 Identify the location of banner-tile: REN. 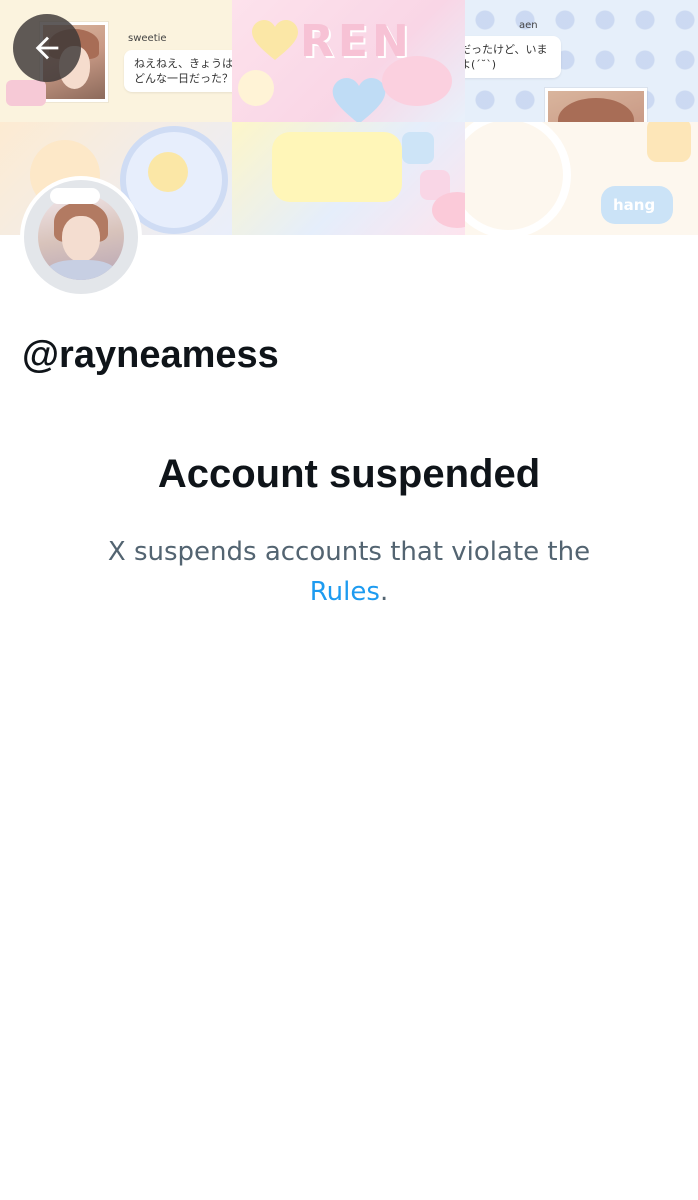
(348, 61).